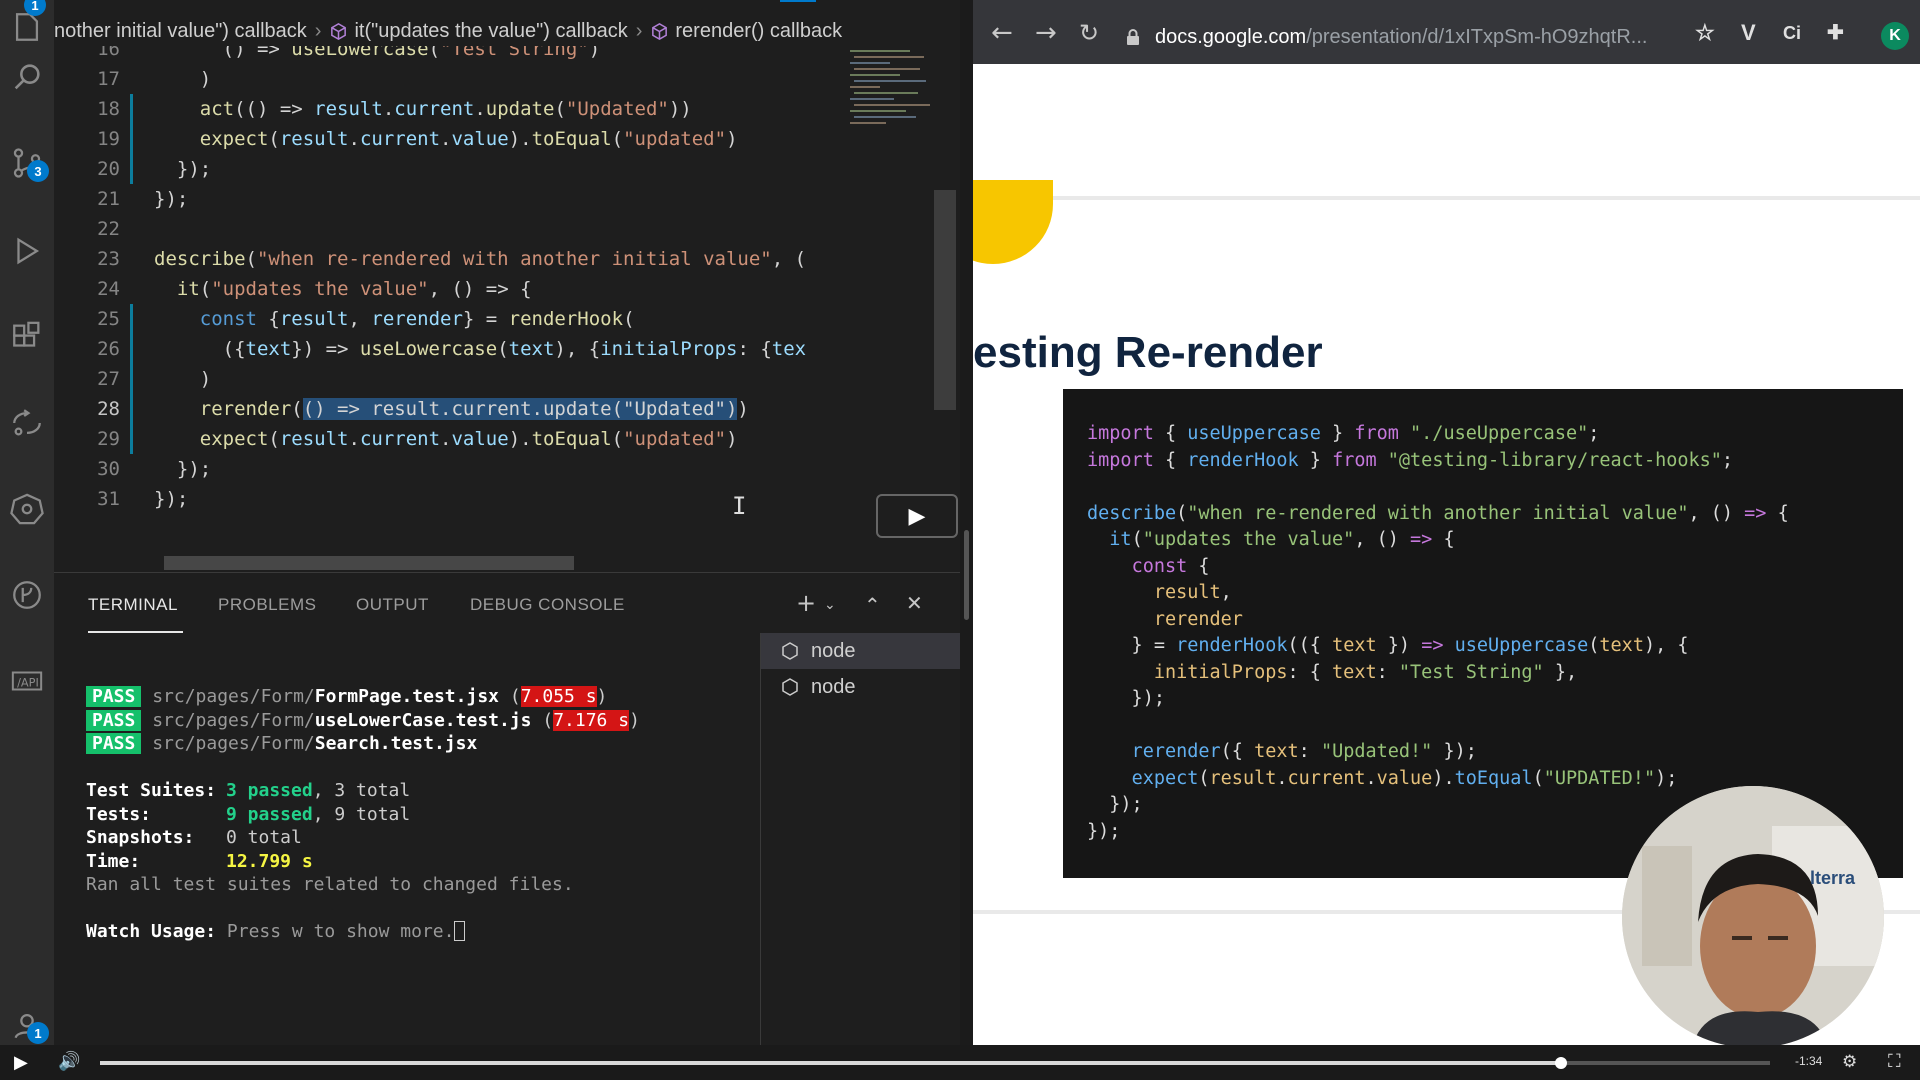 This screenshot has width=1920, height=1080. Describe the element at coordinates (547, 605) in the screenshot. I see `tab-debug-console: DEBUG CONSOLE` at that location.